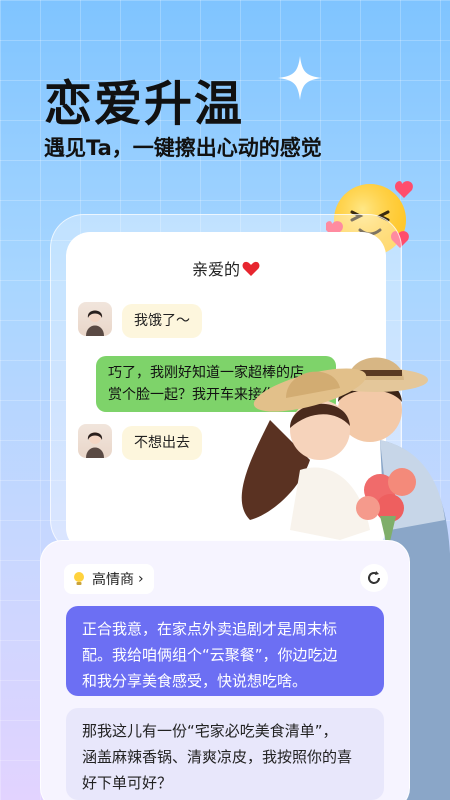  What do you see at coordinates (162, 443) in the screenshot?
I see `chat-bubble-incoming: 不想出去` at bounding box center [162, 443].